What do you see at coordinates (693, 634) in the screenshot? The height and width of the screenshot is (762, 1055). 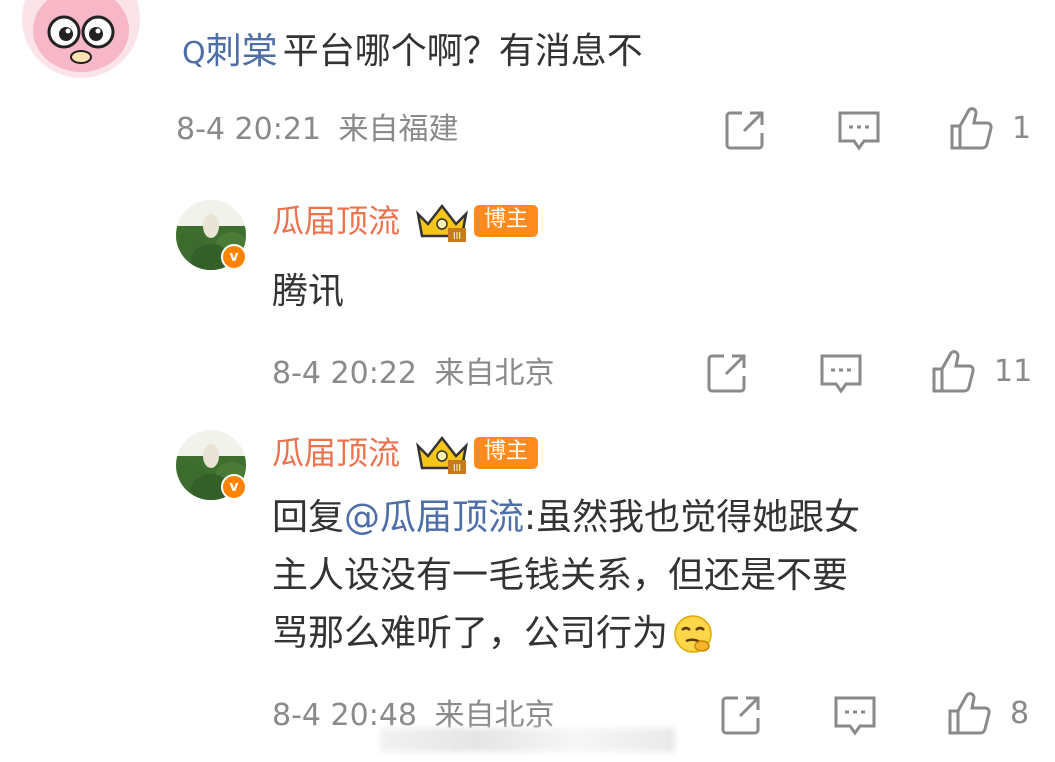 I see `thinking-emoji-icon` at bounding box center [693, 634].